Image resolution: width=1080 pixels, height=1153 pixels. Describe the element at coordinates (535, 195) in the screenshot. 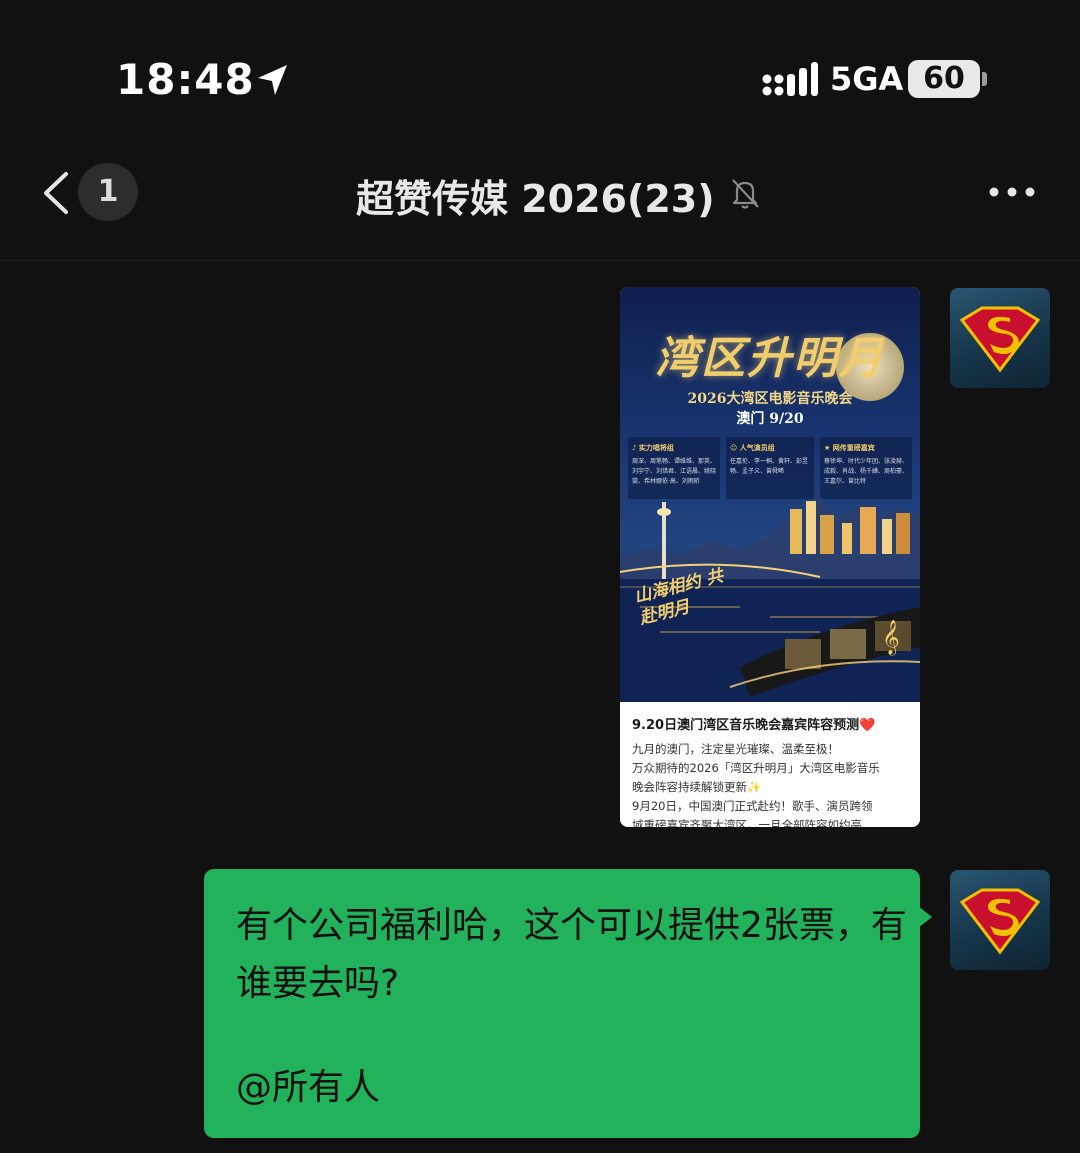

I see `chat-title: 超赞传媒 2026(23)` at that location.